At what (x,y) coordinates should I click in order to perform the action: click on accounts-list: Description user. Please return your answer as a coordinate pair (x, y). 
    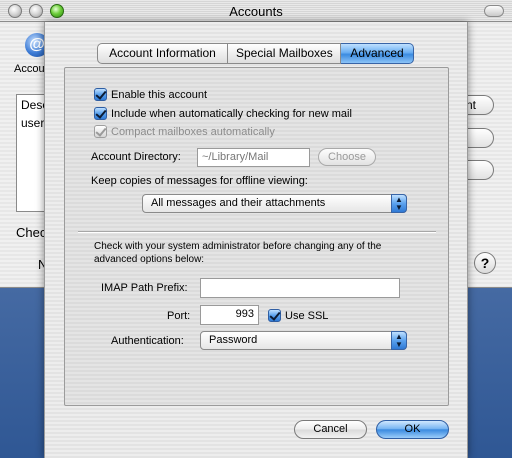
    Looking at the image, I should click on (48, 153).